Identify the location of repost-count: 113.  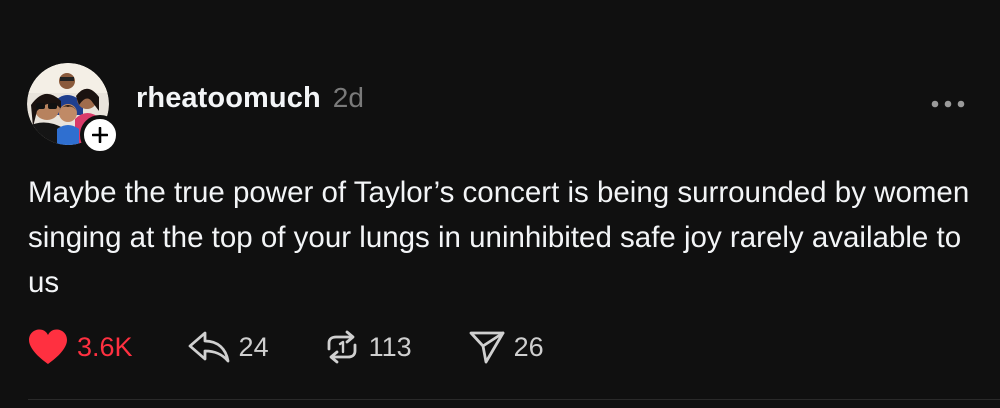
(390, 346).